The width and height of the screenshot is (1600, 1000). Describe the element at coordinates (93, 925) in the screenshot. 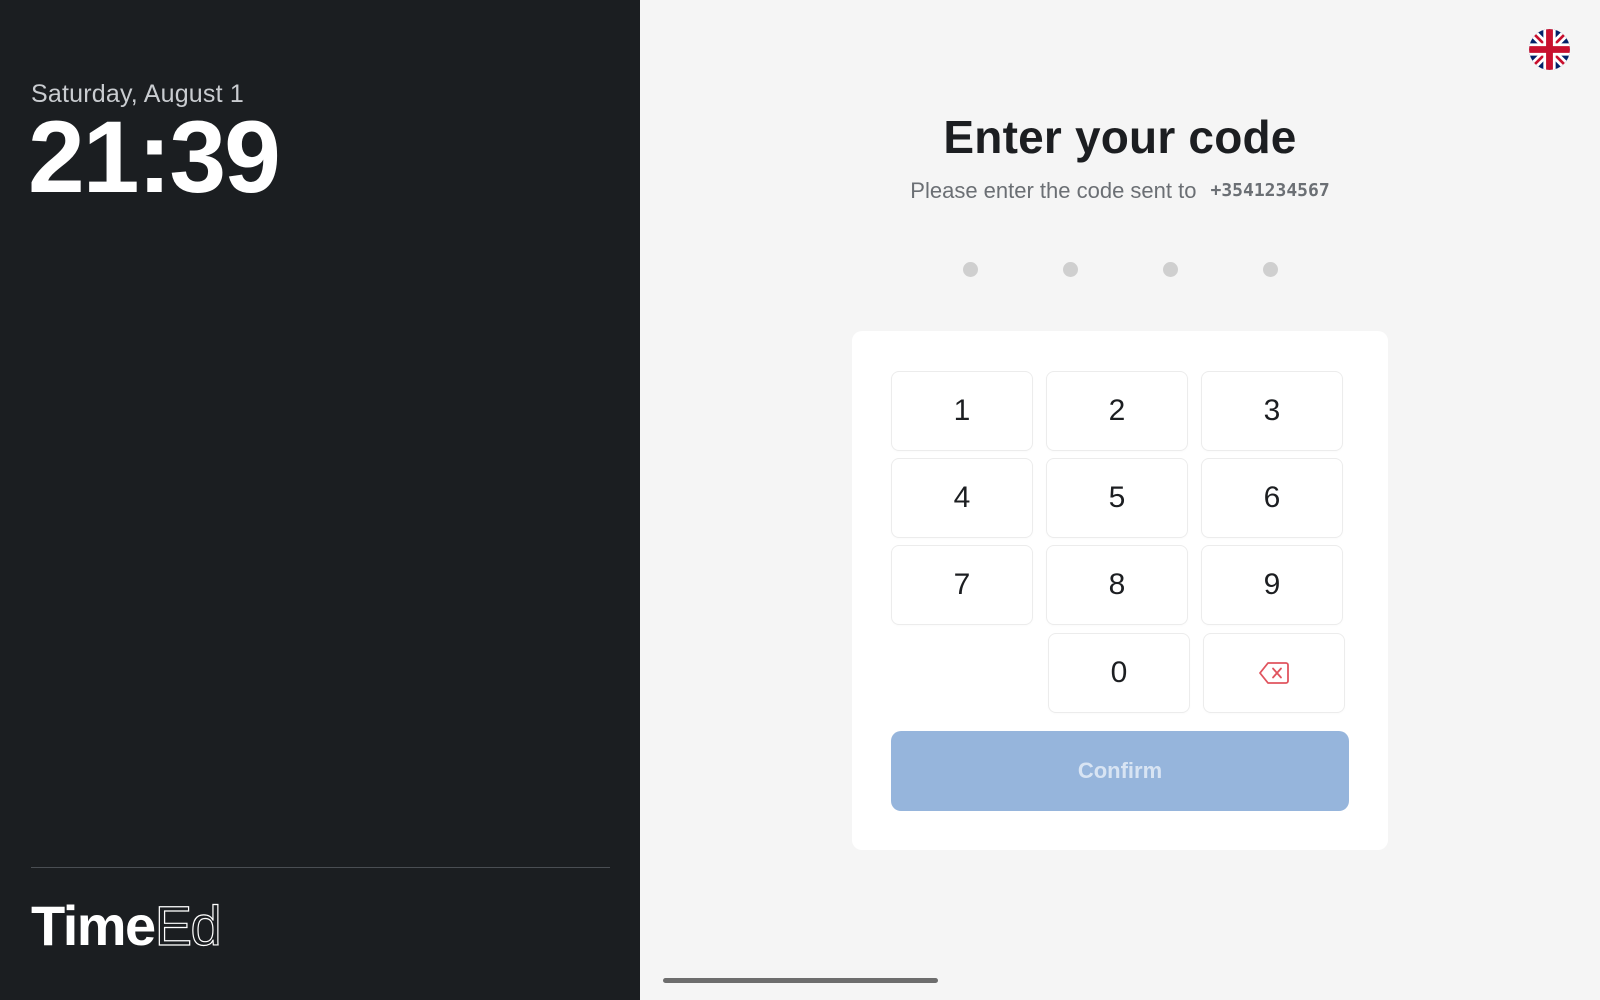

I see `logo-part-time: Time` at that location.